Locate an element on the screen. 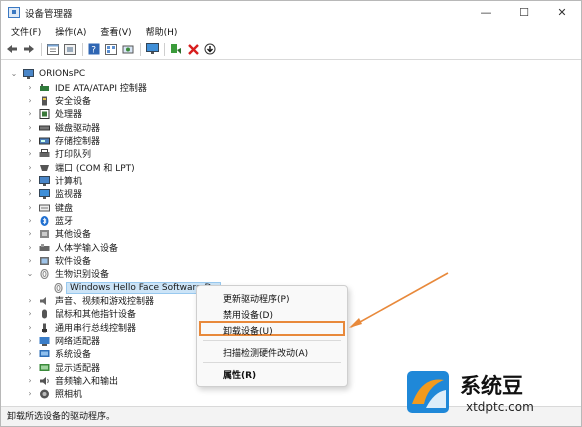 The image size is (582, 427). network-adapter-icon is located at coordinates (44, 341).